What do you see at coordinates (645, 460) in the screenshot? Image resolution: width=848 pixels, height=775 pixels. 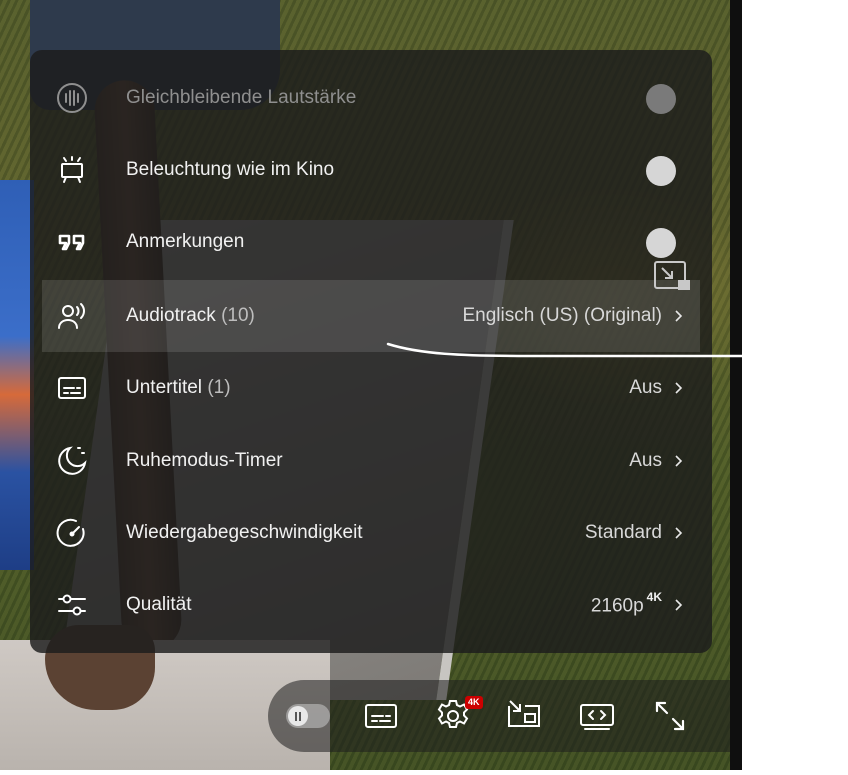 I see `sleep-timer-value: Aus` at bounding box center [645, 460].